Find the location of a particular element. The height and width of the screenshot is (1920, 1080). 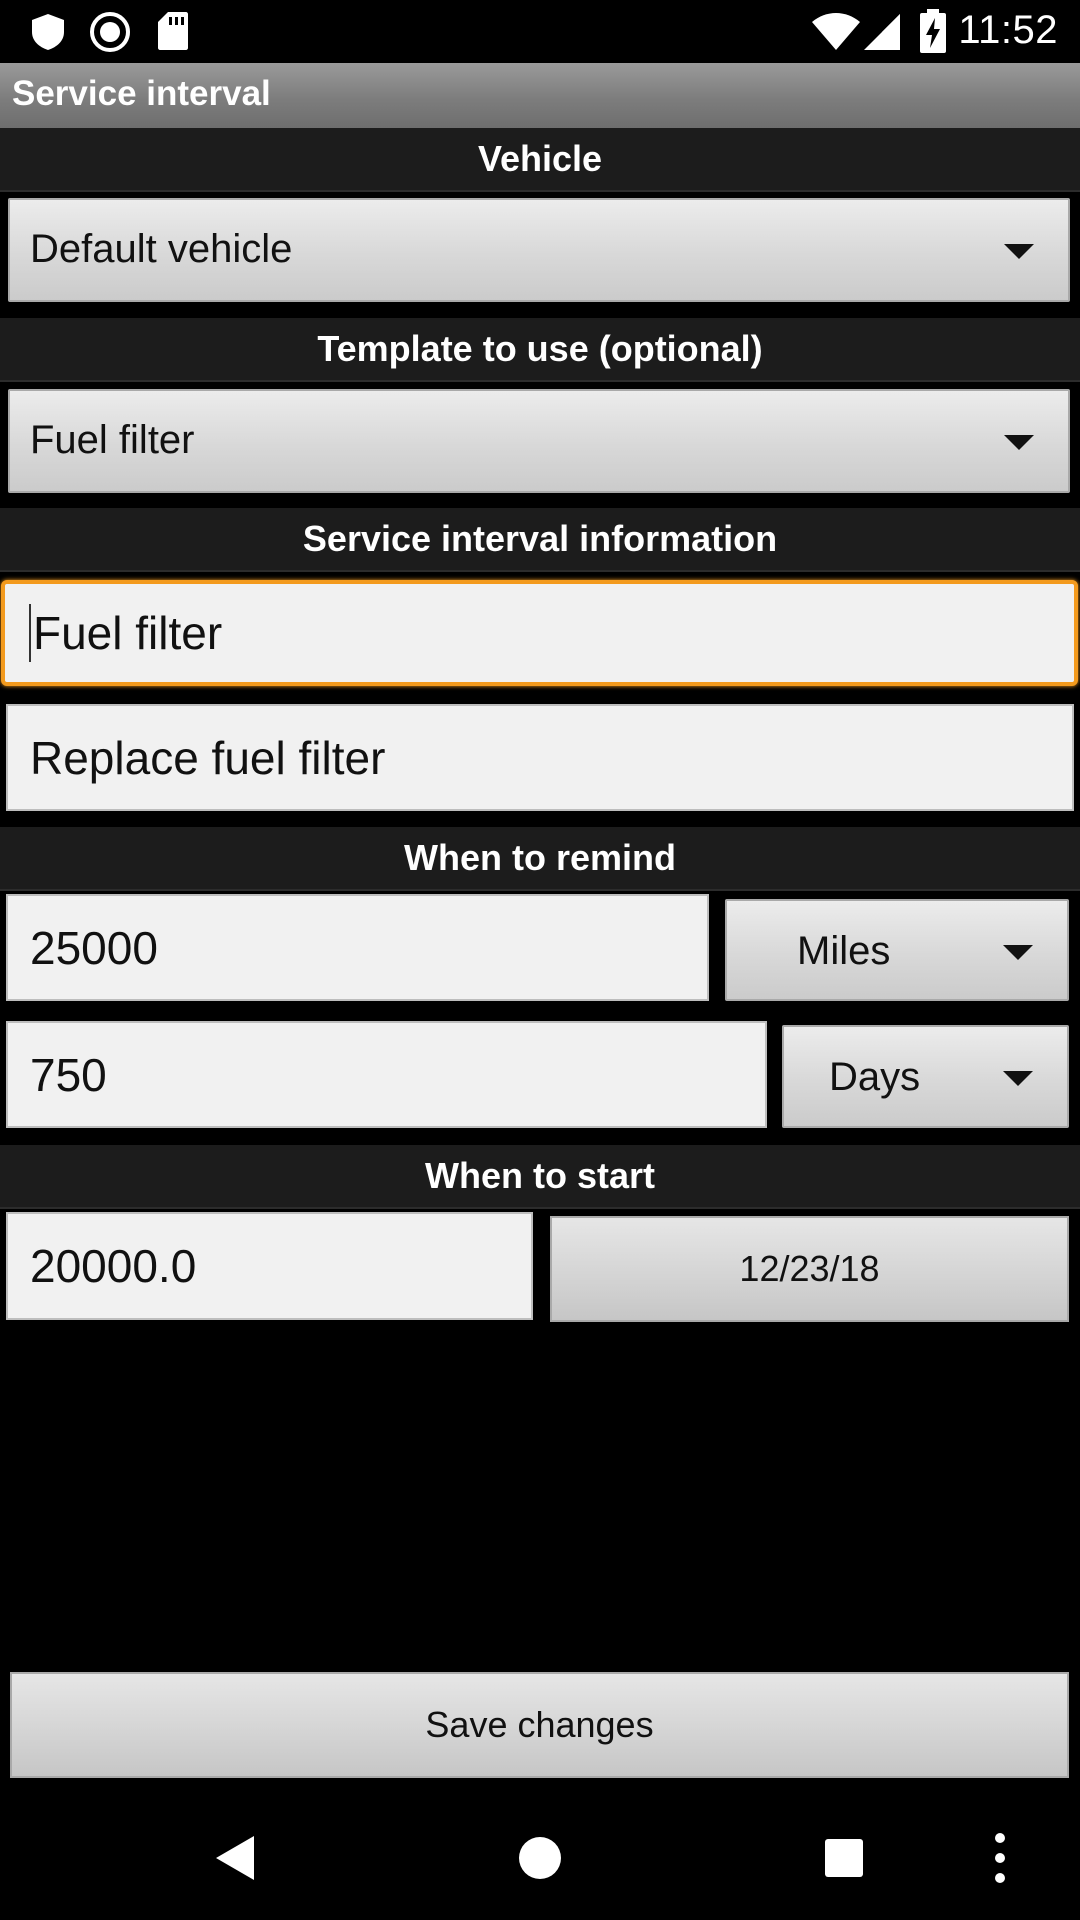

template-spinner: Fuel filter is located at coordinates (539, 441).